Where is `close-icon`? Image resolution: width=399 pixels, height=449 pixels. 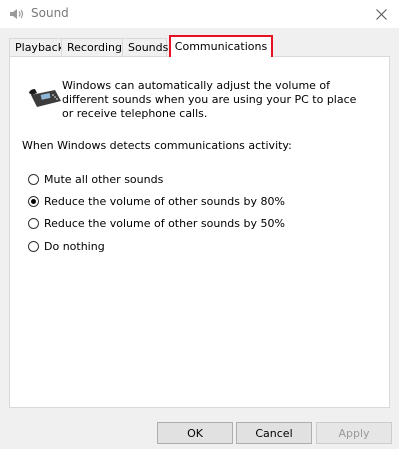
close-icon is located at coordinates (381, 14).